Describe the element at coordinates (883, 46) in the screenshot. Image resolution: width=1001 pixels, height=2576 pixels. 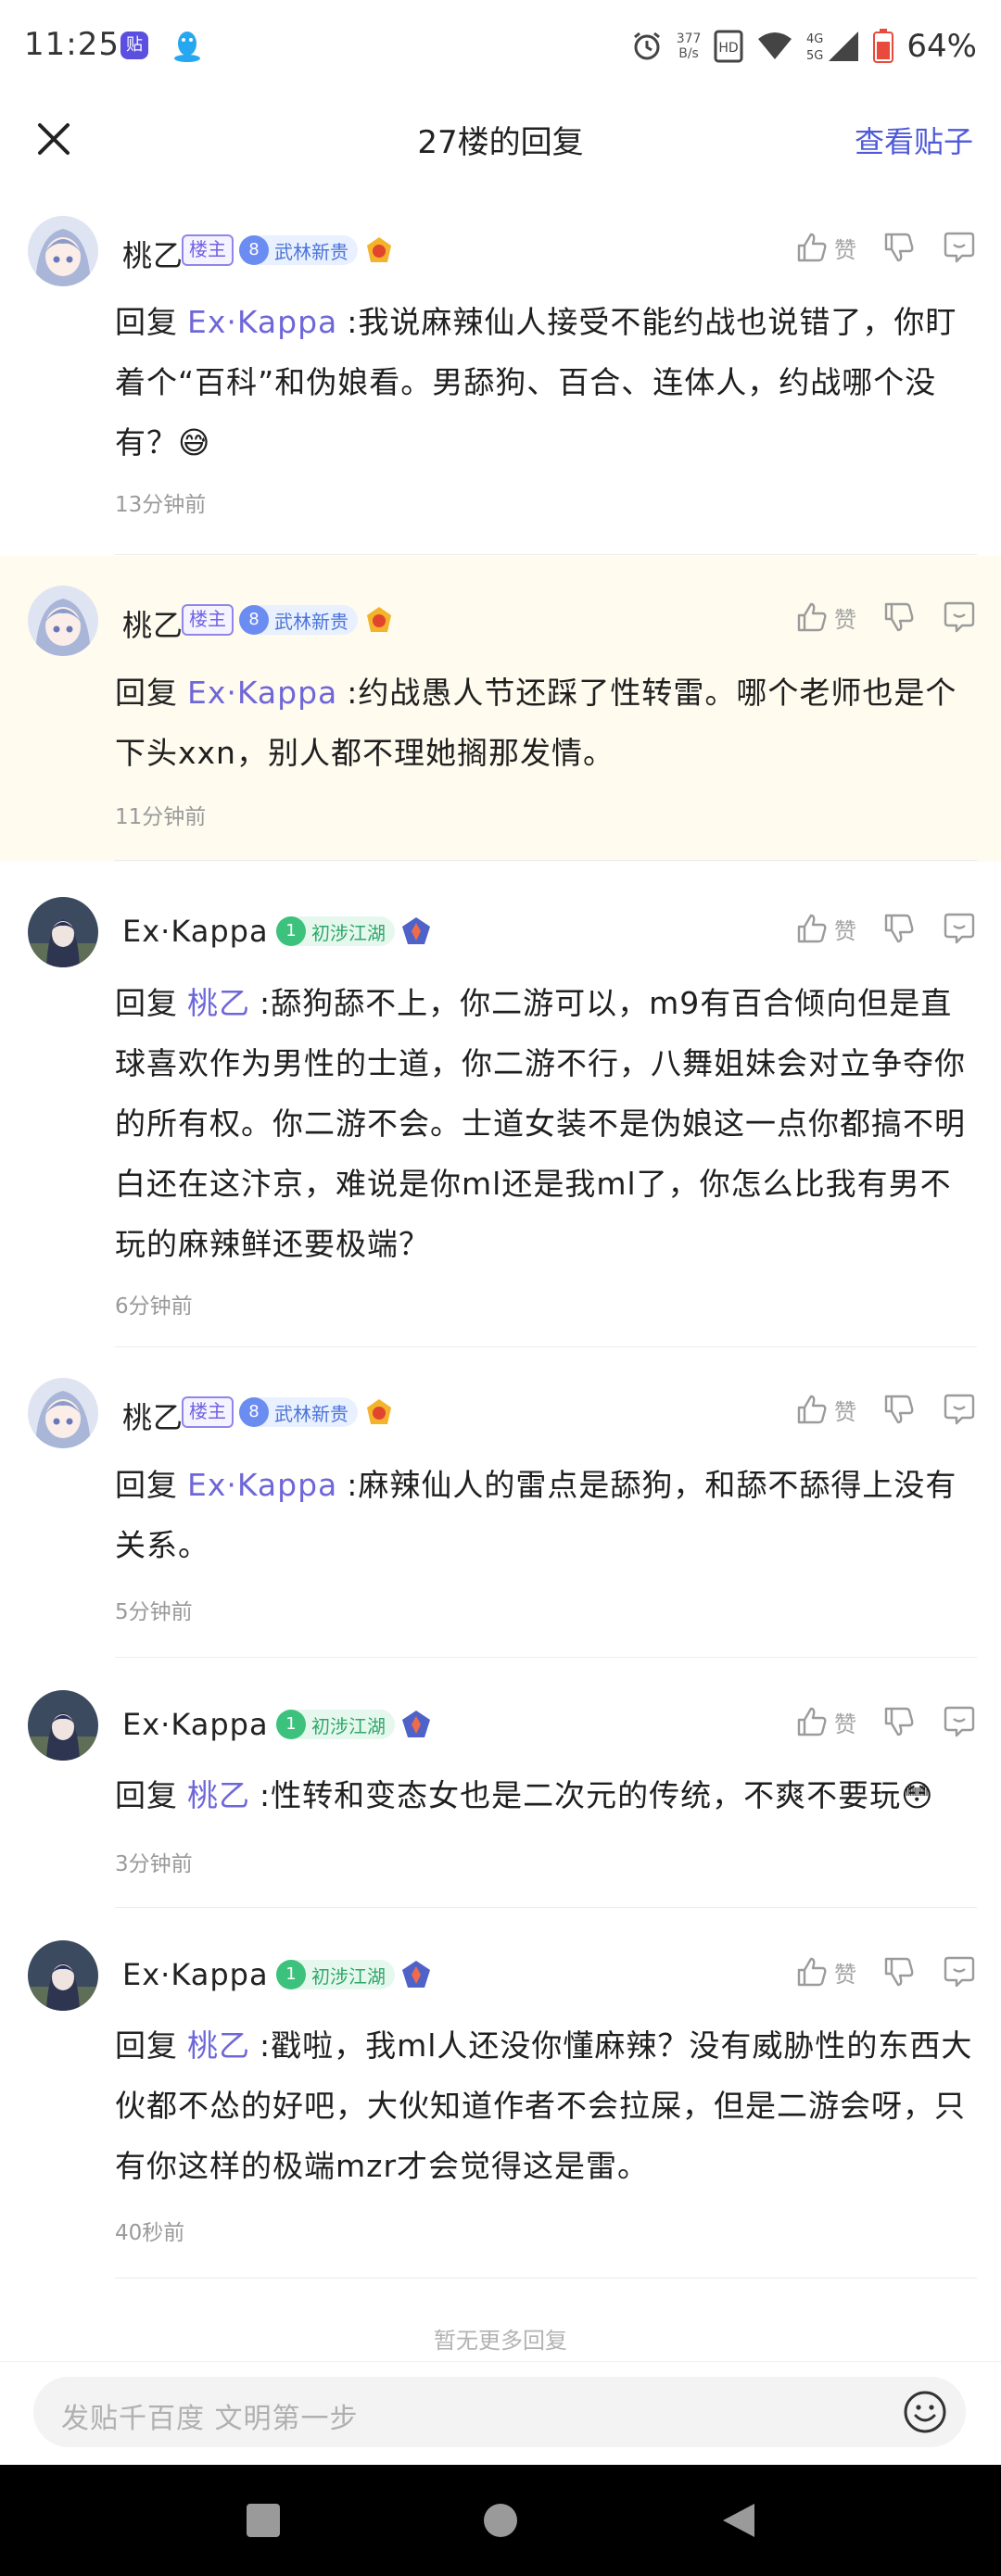
I see `battery-icon` at that location.